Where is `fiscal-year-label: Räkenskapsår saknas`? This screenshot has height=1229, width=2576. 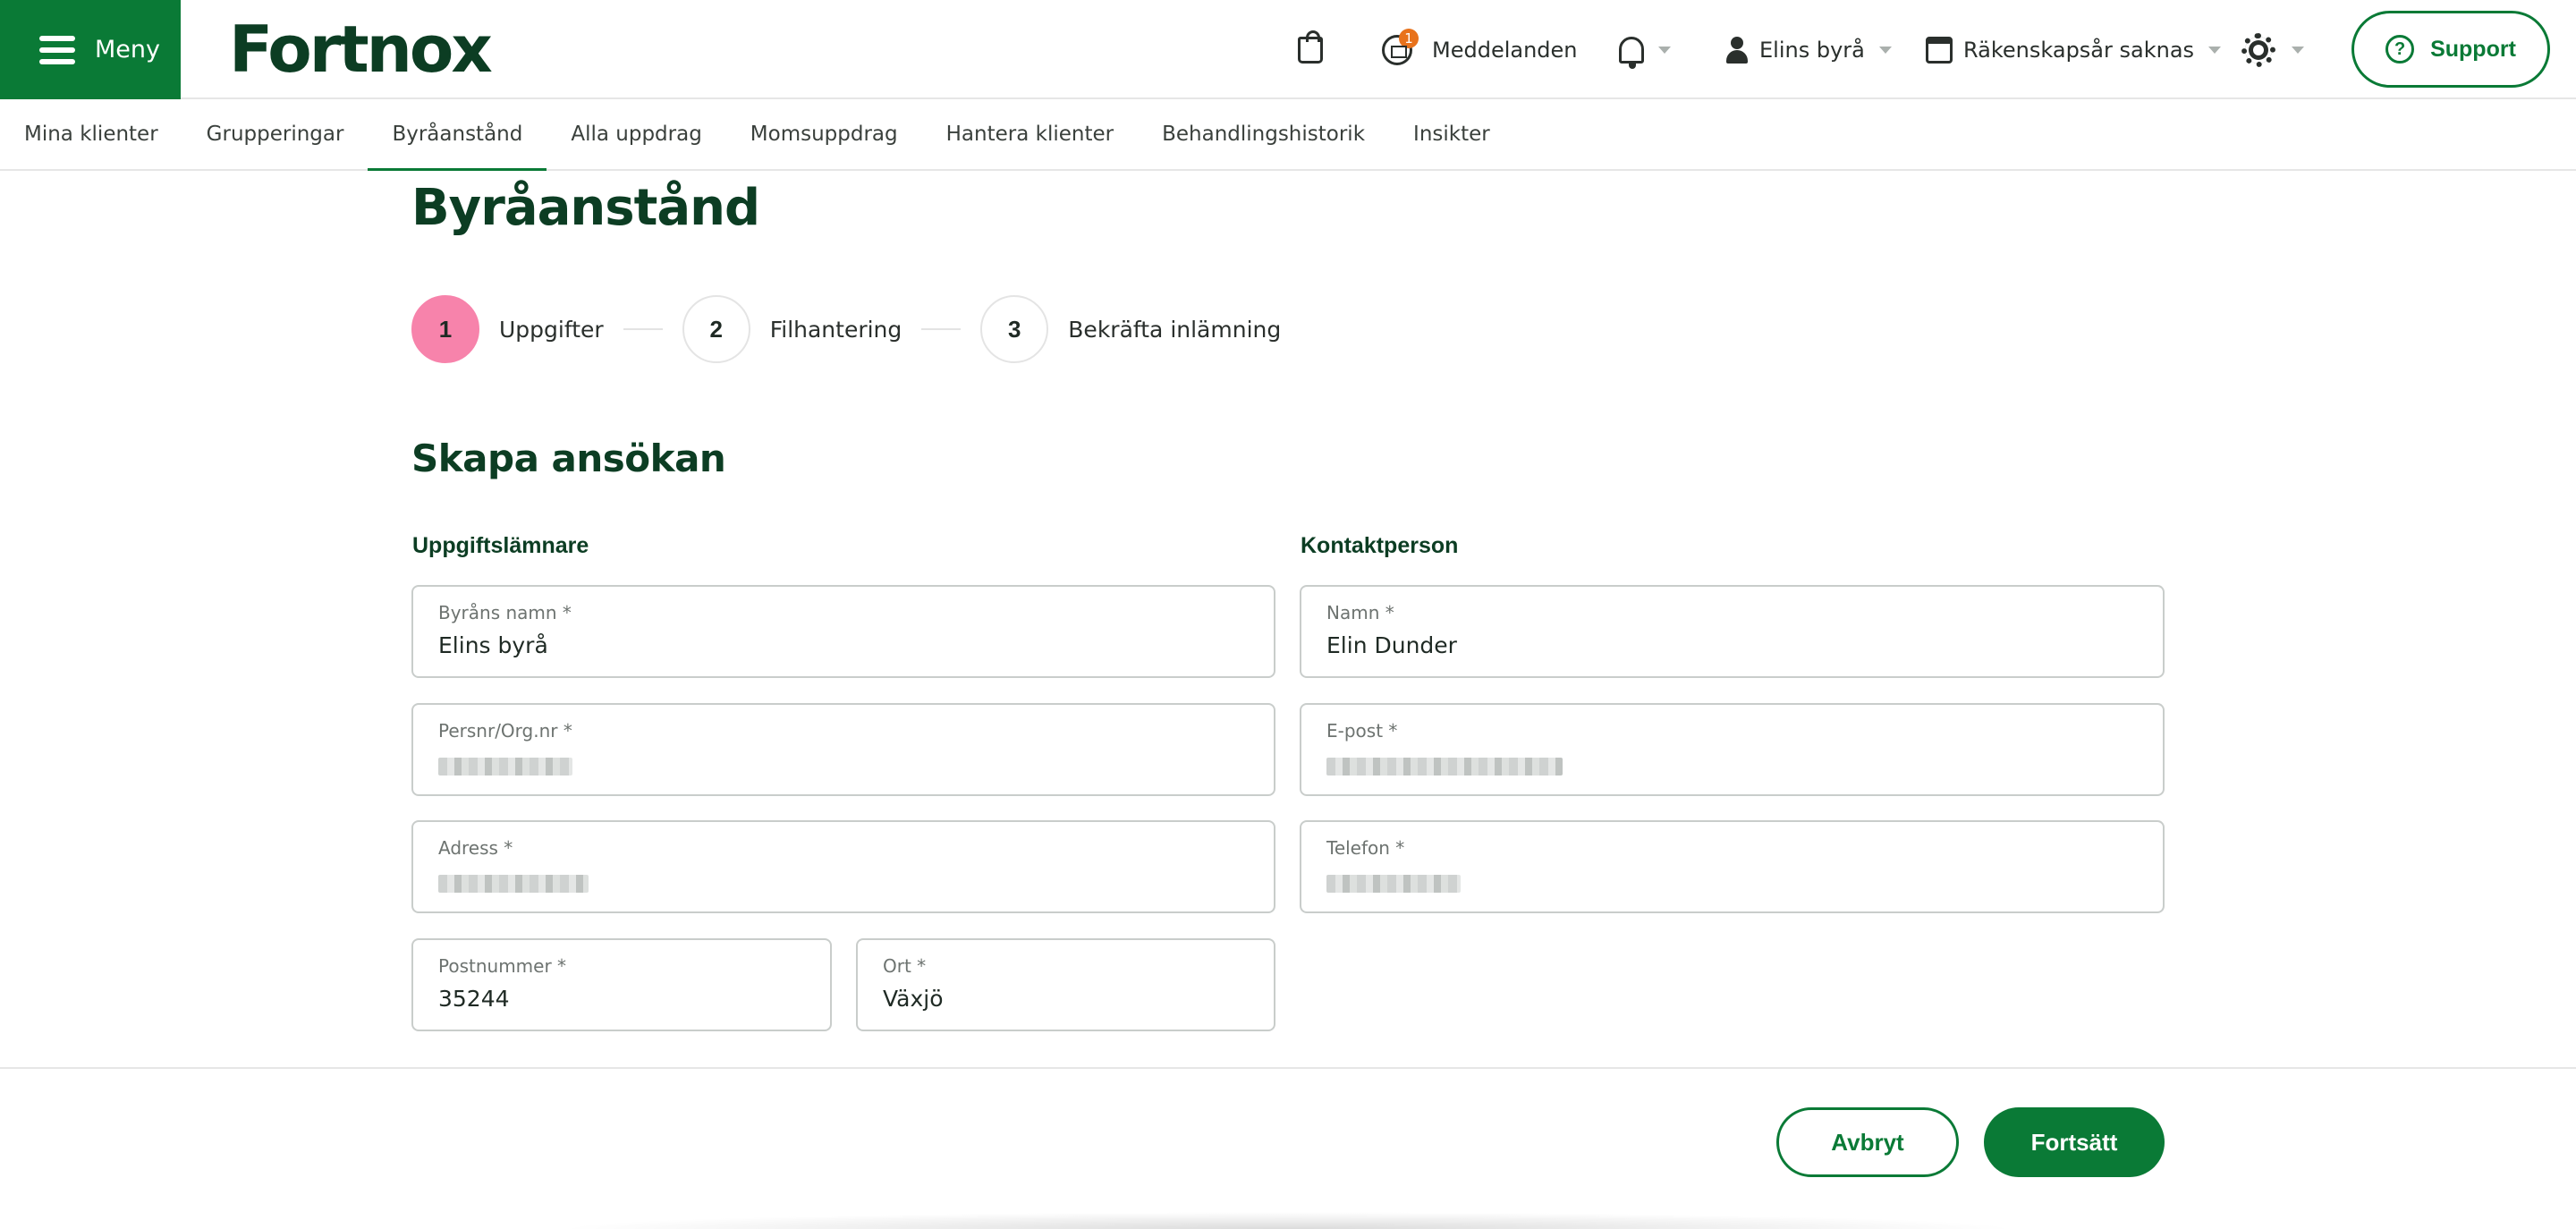 fiscal-year-label: Räkenskapsår saknas is located at coordinates (2079, 50).